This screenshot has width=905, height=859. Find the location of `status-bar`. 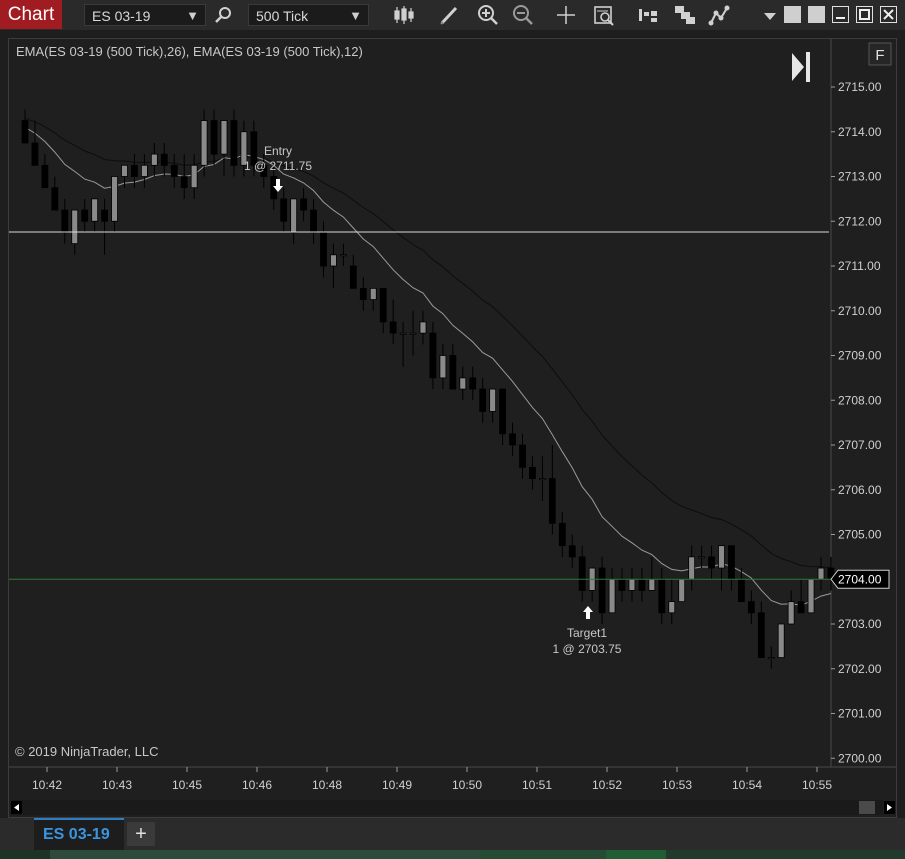

status-bar is located at coordinates (452, 854).